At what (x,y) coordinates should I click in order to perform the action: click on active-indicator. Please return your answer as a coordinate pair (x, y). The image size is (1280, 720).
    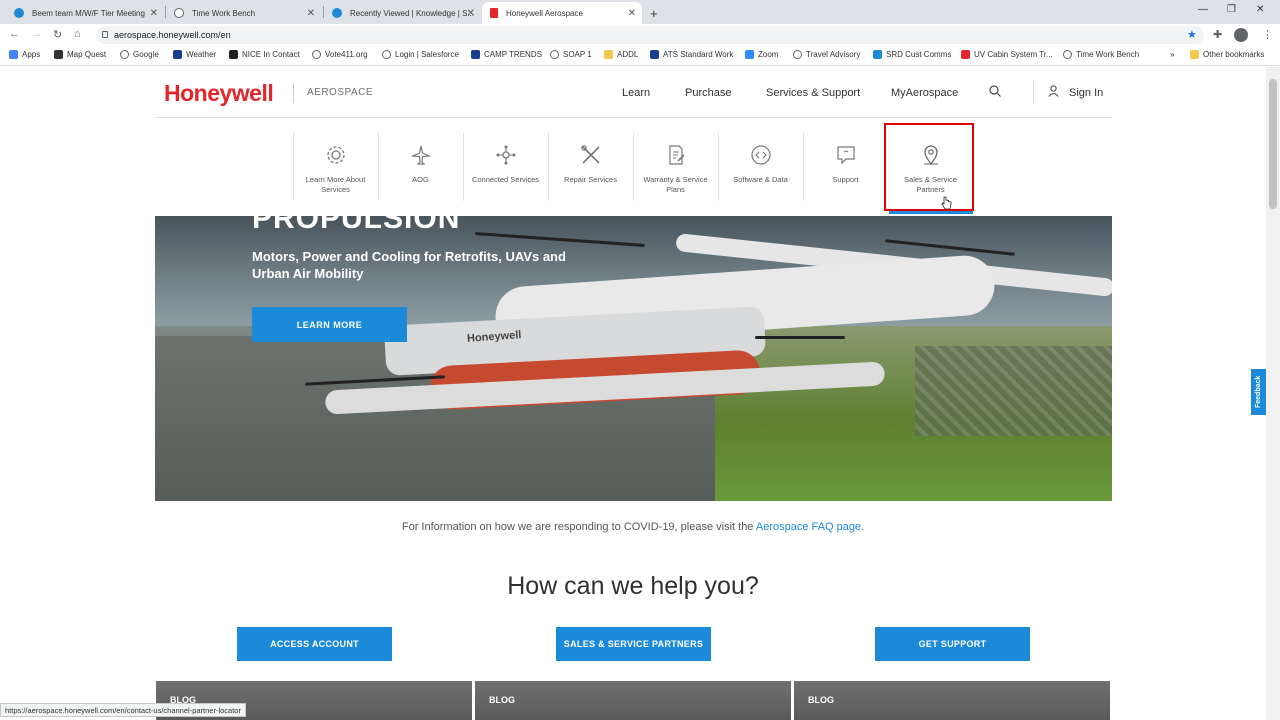
    Looking at the image, I should click on (931, 212).